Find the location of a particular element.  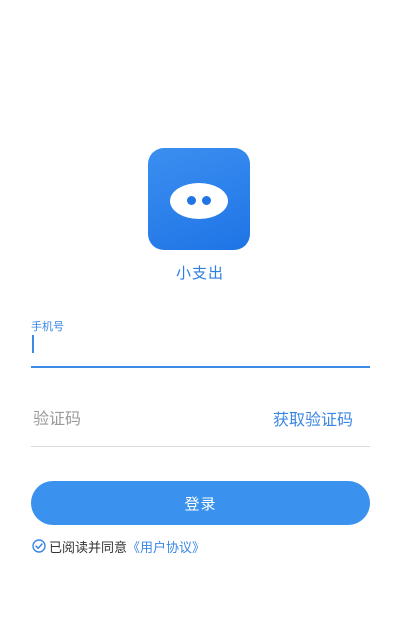

get-code-button: 获取验证码 is located at coordinates (313, 418).